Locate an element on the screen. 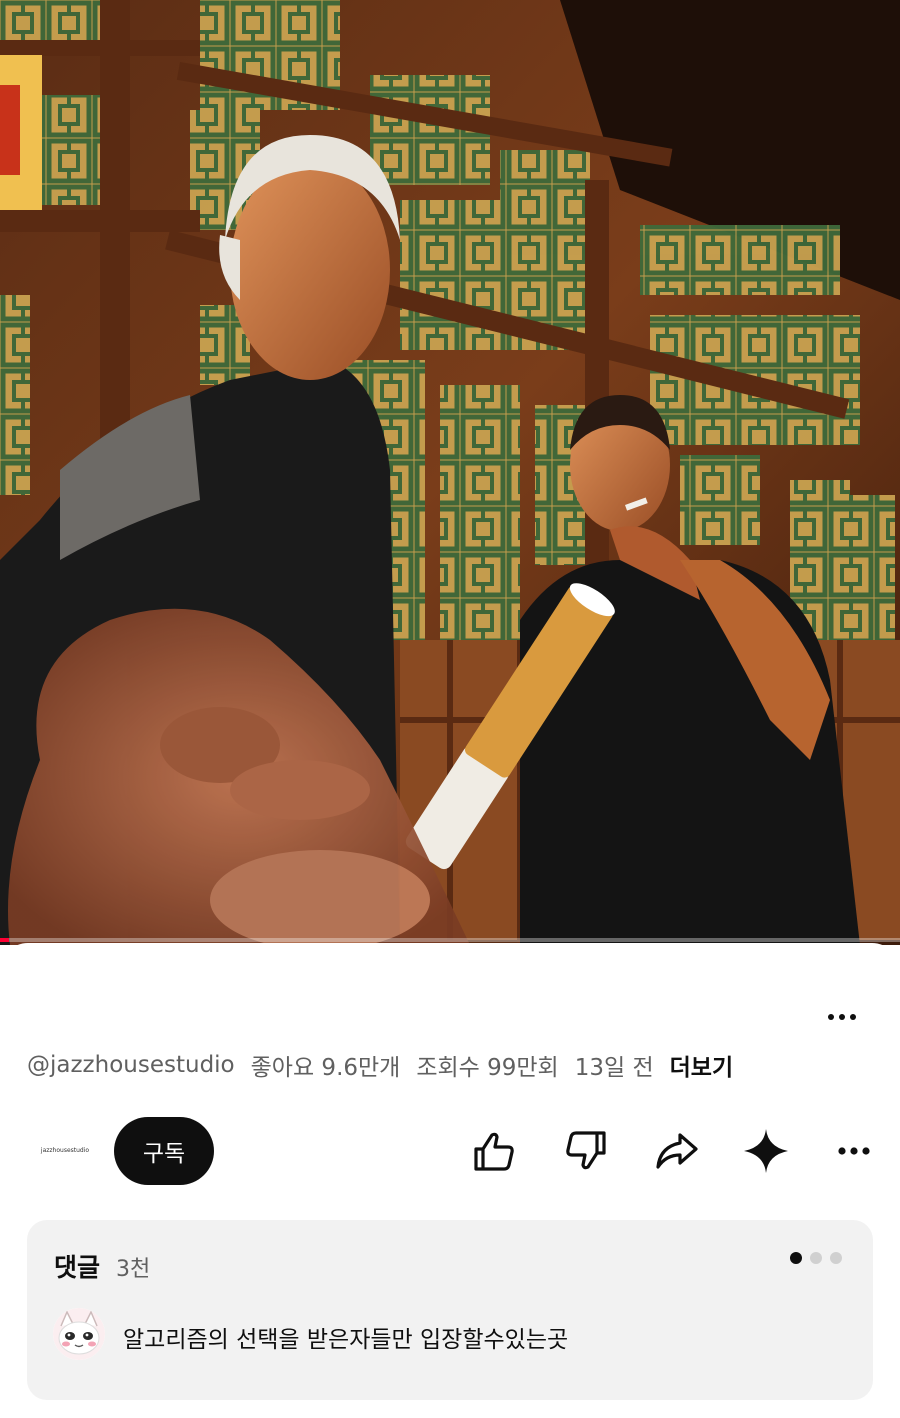  channel-handle: @jazzhousestudio is located at coordinates (131, 1065).